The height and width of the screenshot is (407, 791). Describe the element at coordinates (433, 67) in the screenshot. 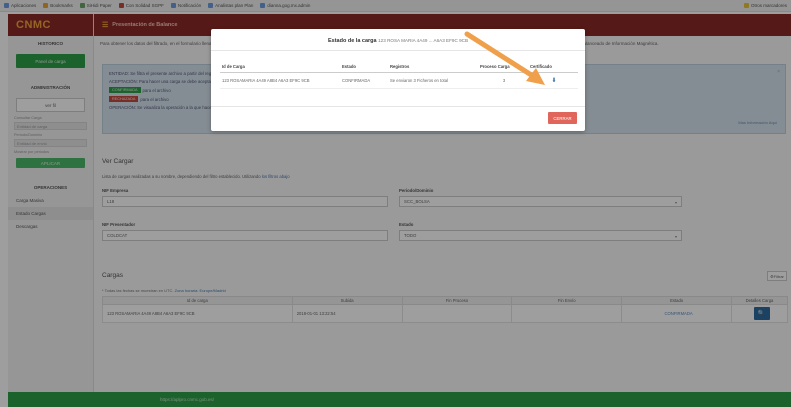

I see `column-header: Registros` at that location.